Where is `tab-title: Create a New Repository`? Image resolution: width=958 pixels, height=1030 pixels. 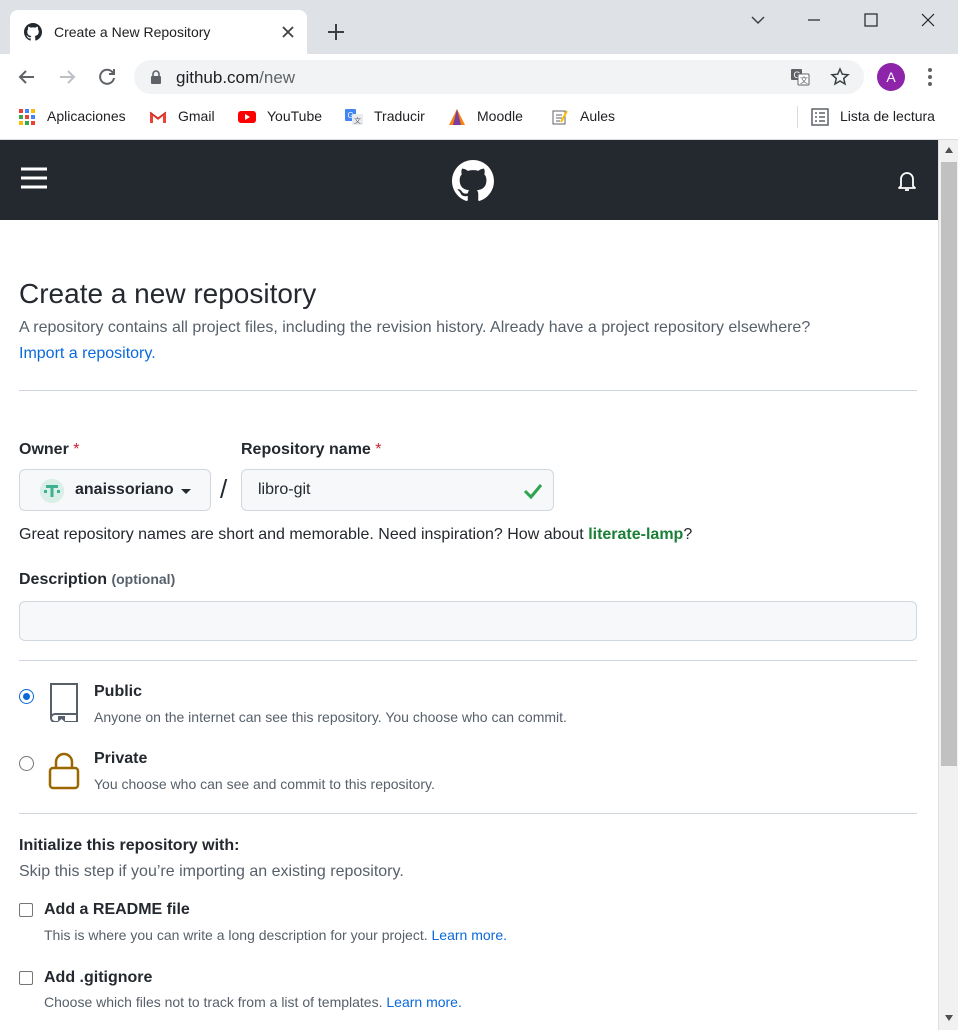
tab-title: Create a New Repository is located at coordinates (132, 32).